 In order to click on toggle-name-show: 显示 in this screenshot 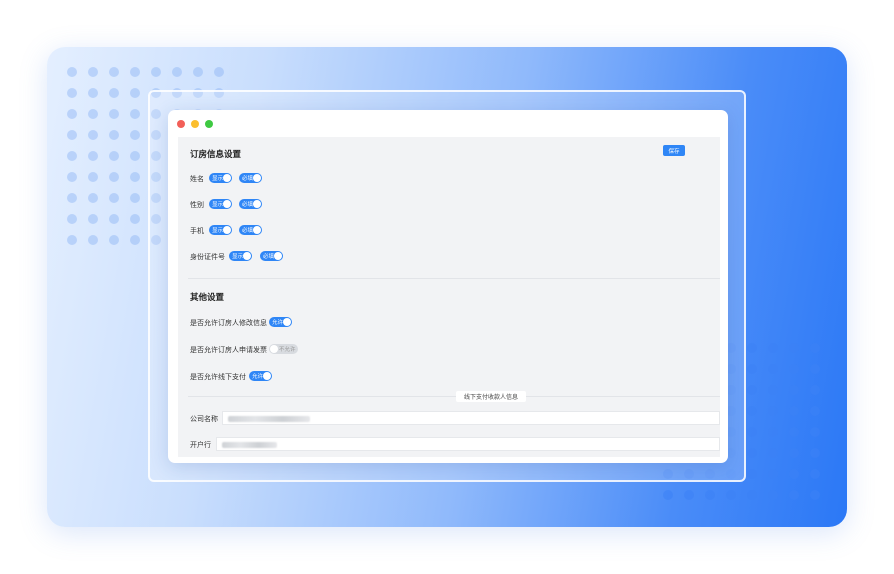, I will do `click(220, 178)`.